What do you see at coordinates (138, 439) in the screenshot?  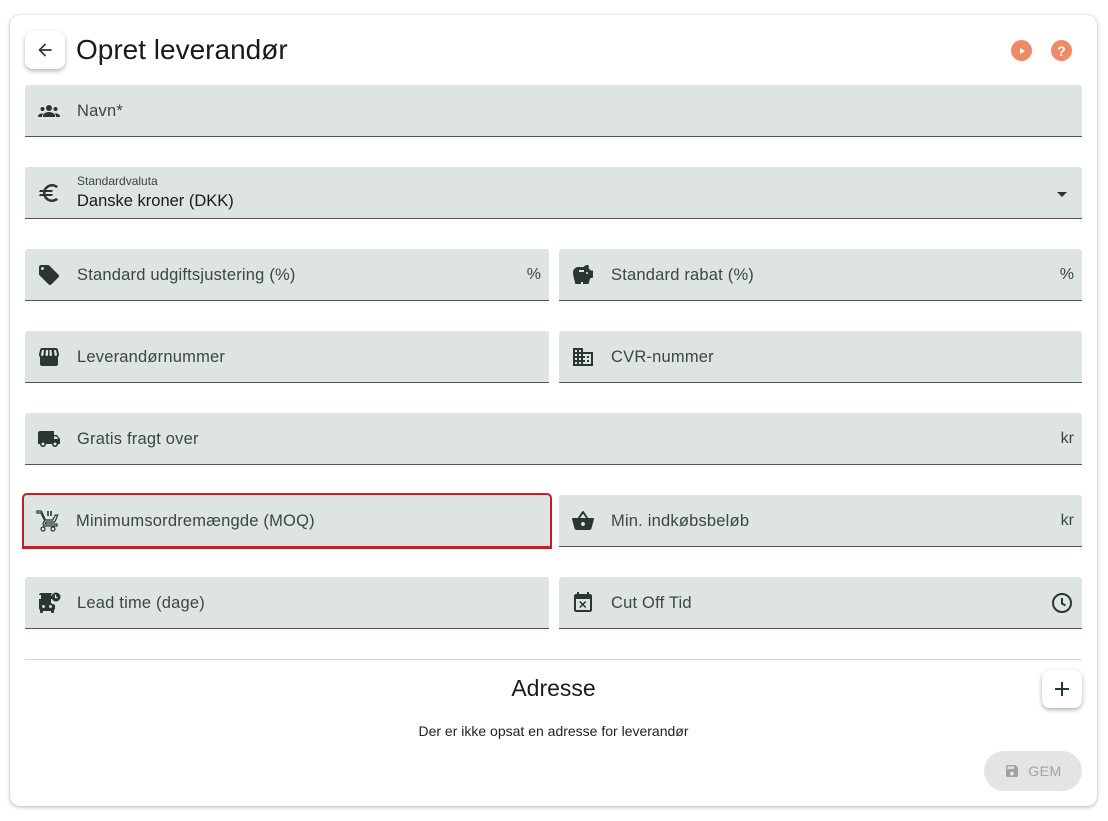 I see `free-shipping-label: Gratis fragt over` at bounding box center [138, 439].